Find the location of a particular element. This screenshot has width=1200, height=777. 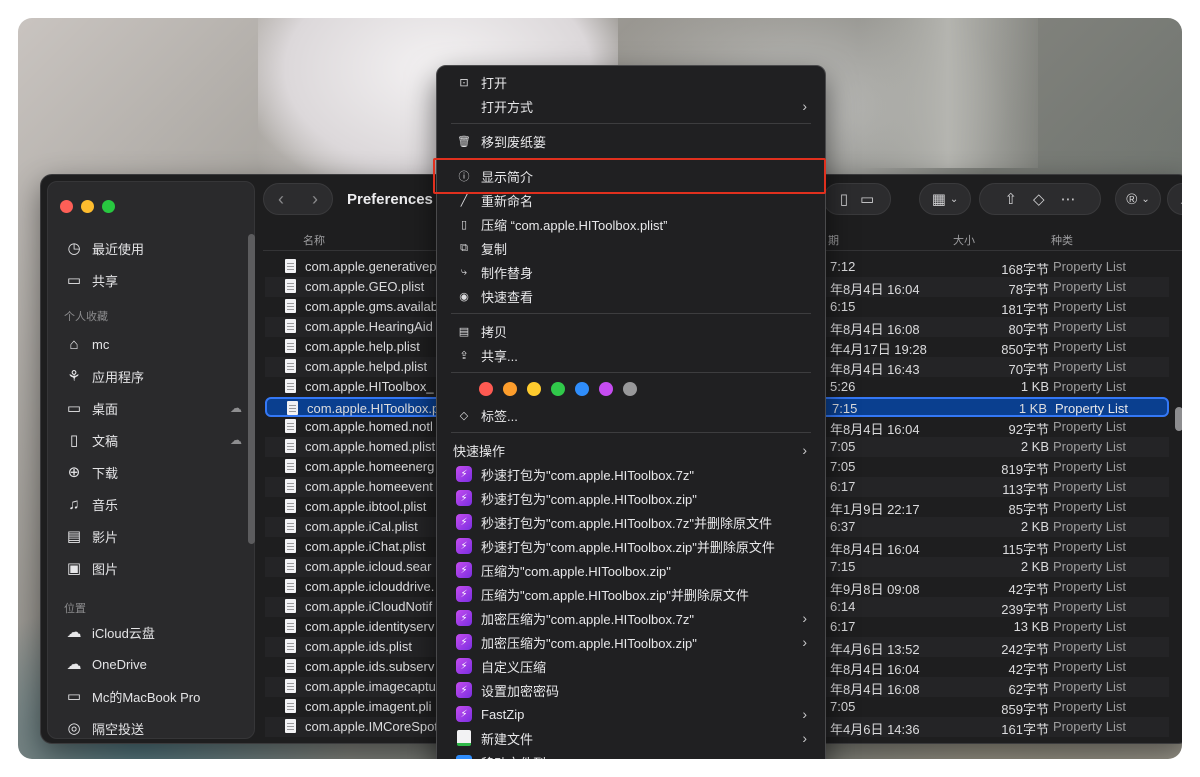

icloud-status-icon: ☁ is located at coordinates (236, 440).